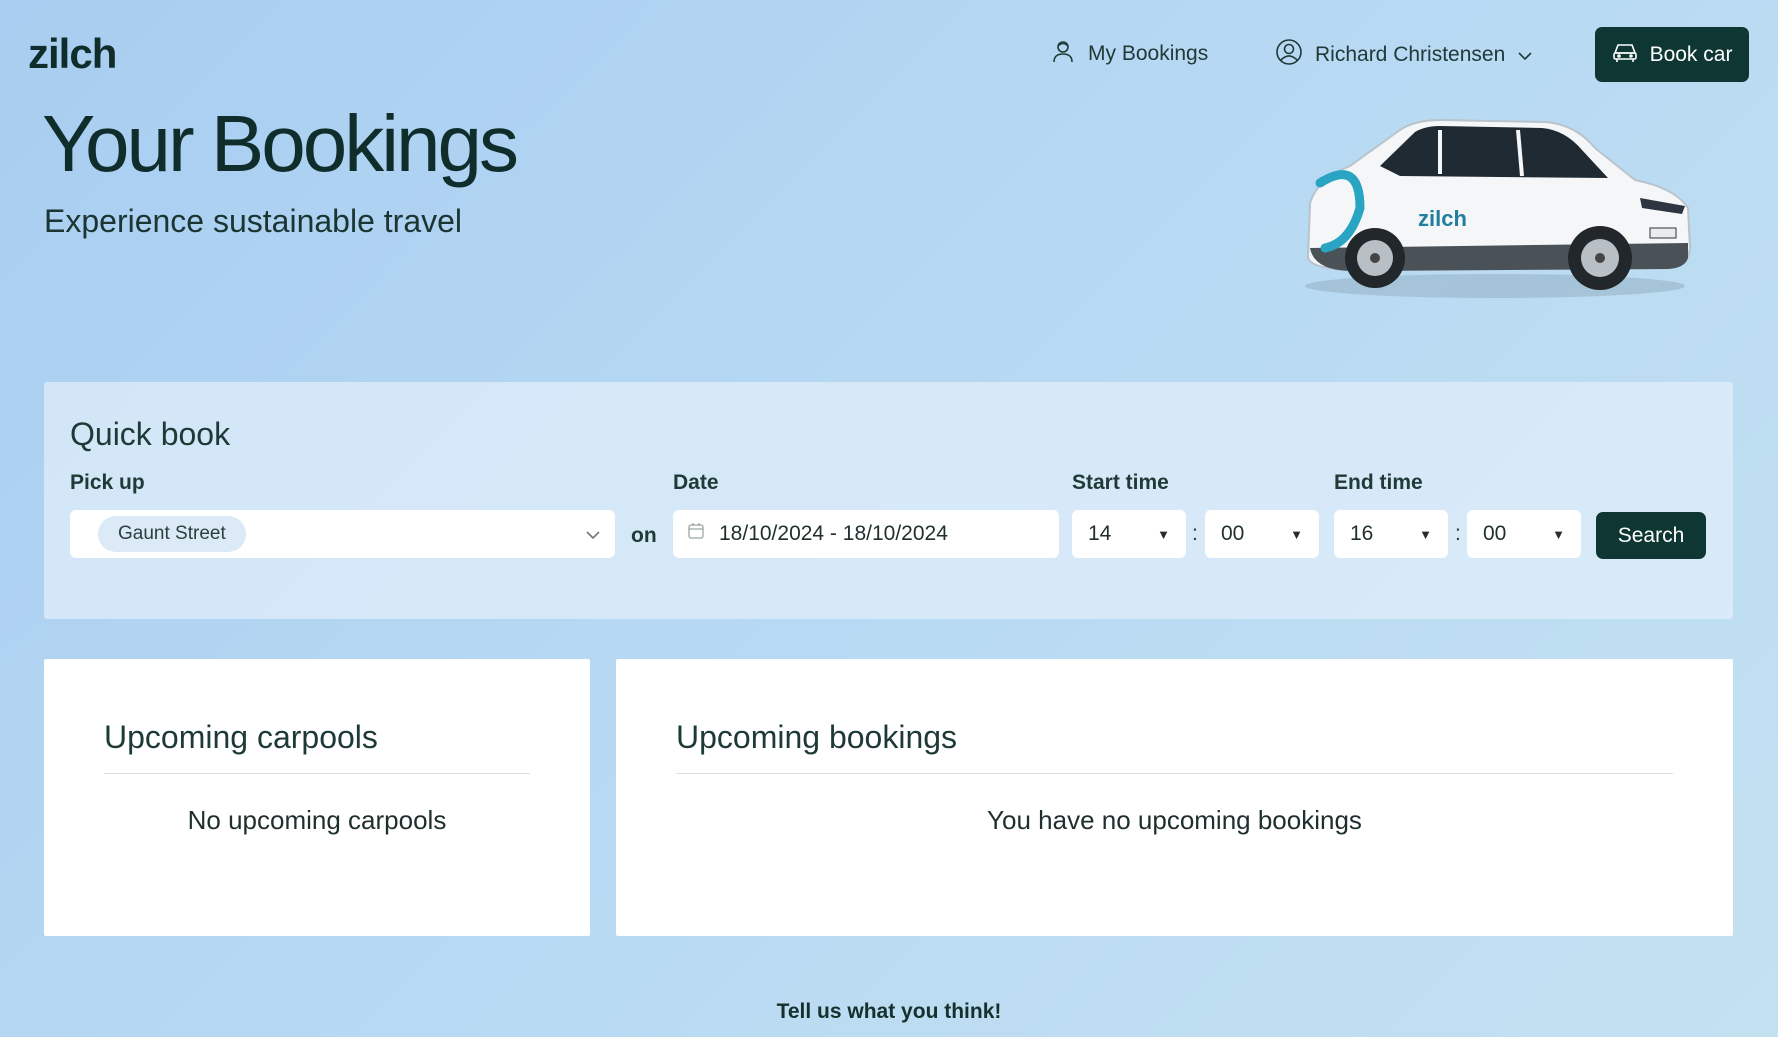 This screenshot has height=1037, width=1778. Describe the element at coordinates (1120, 482) in the screenshot. I see `start-time-label: Start time` at that location.